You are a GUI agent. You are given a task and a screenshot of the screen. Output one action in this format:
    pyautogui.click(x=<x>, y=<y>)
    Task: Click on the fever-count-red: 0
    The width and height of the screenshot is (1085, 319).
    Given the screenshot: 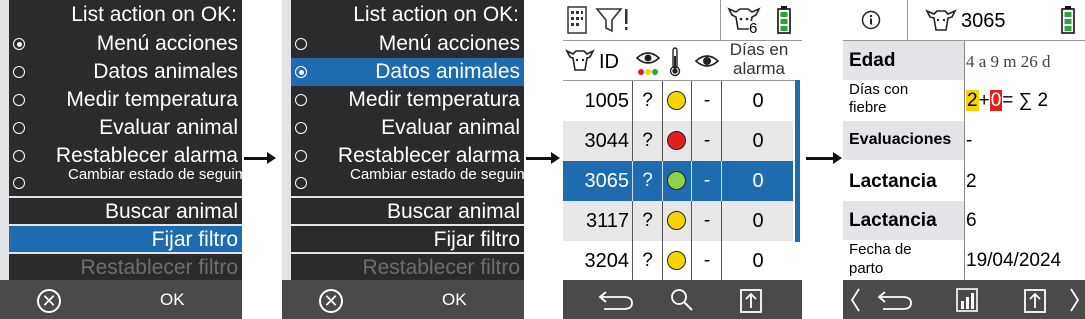 What is the action you would take?
    pyautogui.click(x=996, y=100)
    